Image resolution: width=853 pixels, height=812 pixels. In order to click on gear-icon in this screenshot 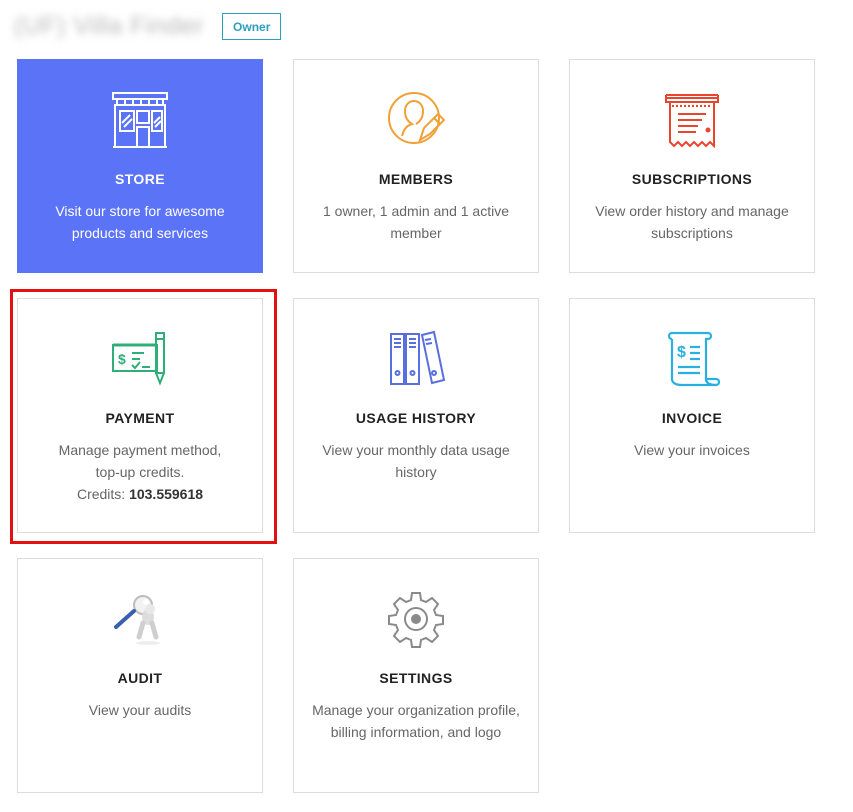, I will do `click(416, 619)`.